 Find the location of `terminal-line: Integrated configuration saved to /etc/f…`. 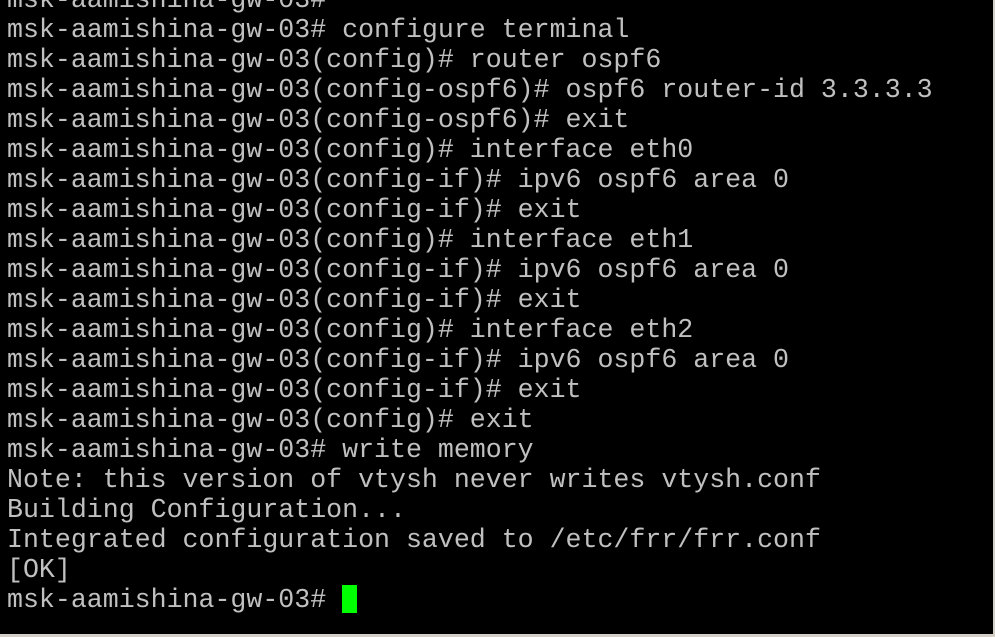

terminal-line: Integrated configuration saved to /etc/f… is located at coordinates (414, 540).